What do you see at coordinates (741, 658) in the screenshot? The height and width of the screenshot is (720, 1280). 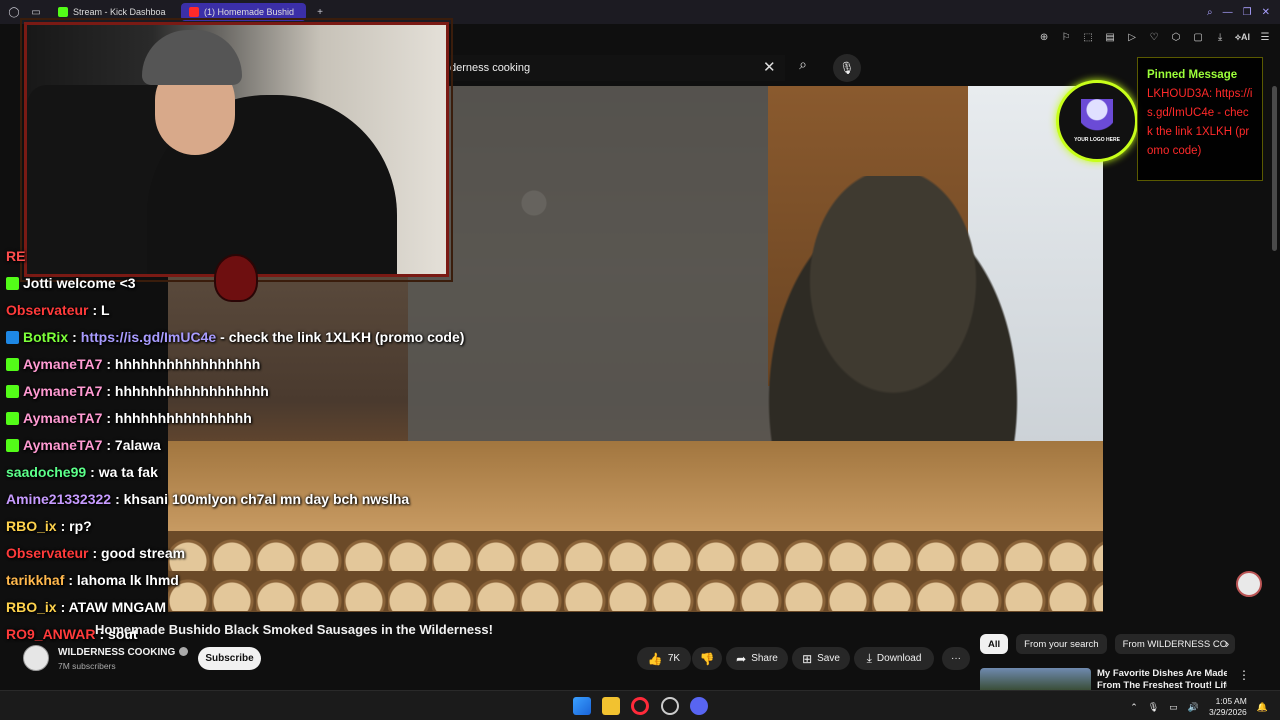 I see `share-icon: ➦` at bounding box center [741, 658].